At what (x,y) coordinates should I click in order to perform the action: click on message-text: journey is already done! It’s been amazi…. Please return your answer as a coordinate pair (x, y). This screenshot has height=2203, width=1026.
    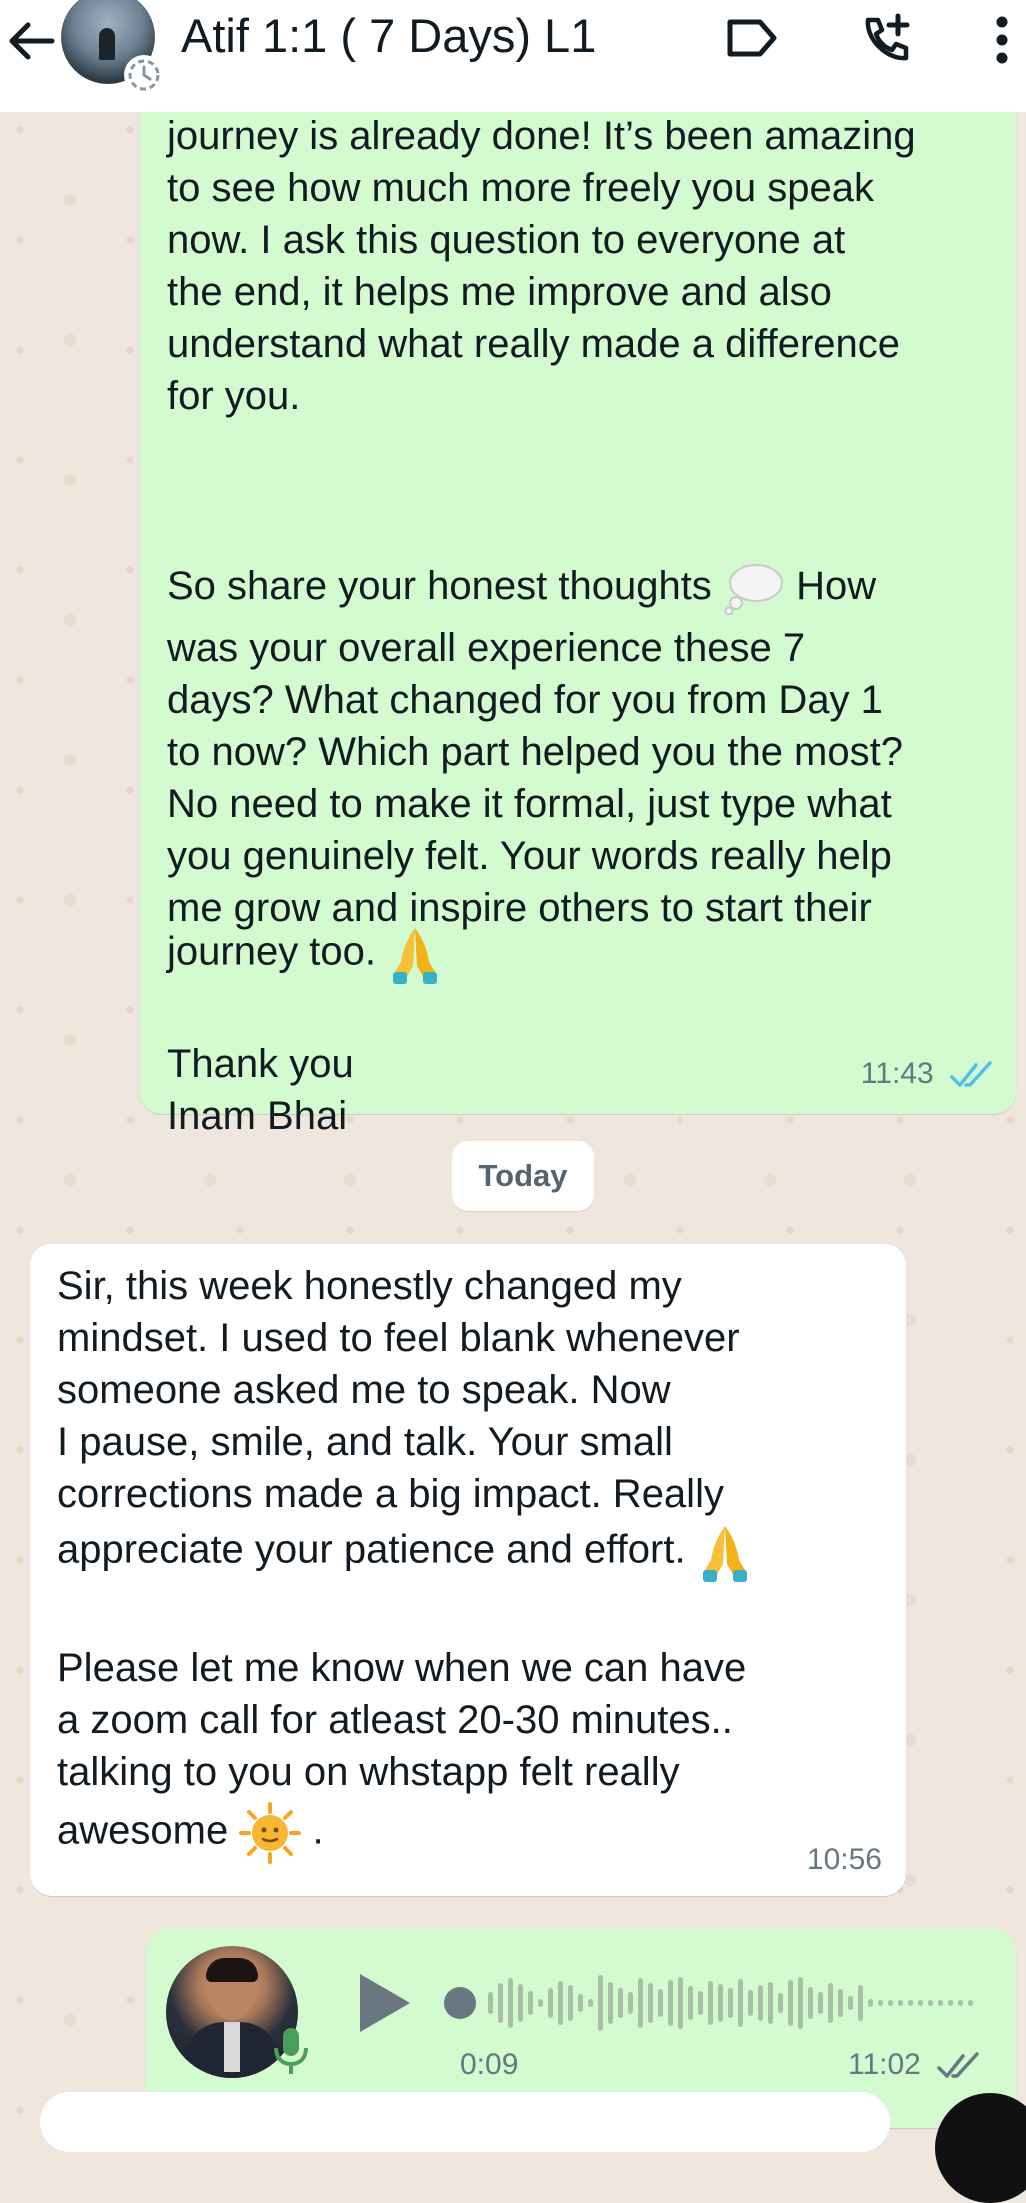
    Looking at the image, I should click on (541, 266).